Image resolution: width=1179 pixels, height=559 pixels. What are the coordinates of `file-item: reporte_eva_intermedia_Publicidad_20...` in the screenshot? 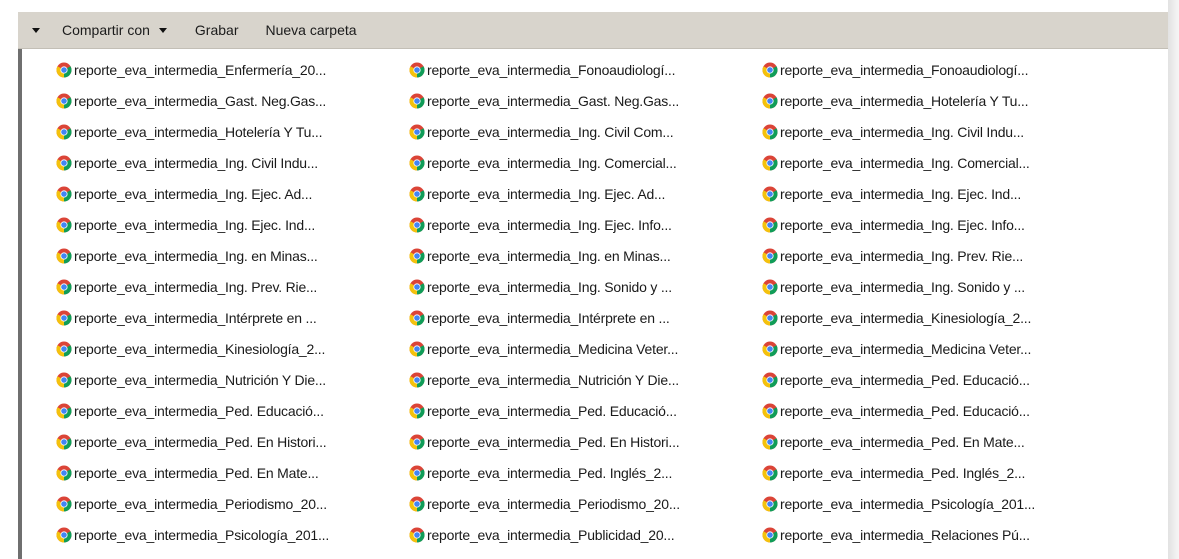 It's located at (585, 534).